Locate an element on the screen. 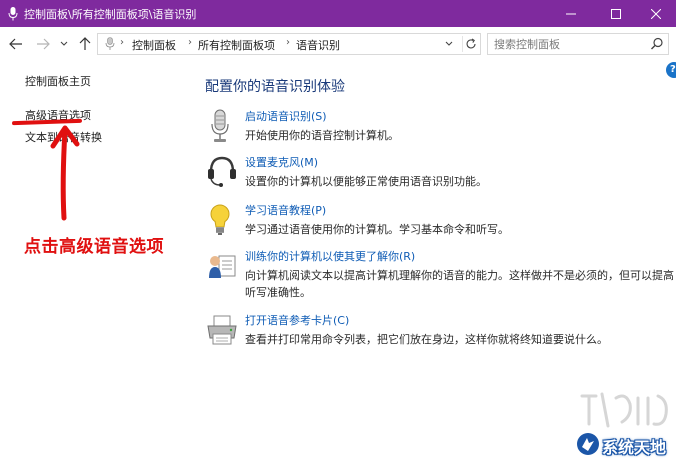  task-description: 开始使用你的语音控制计算机。 is located at coordinates (322, 135).